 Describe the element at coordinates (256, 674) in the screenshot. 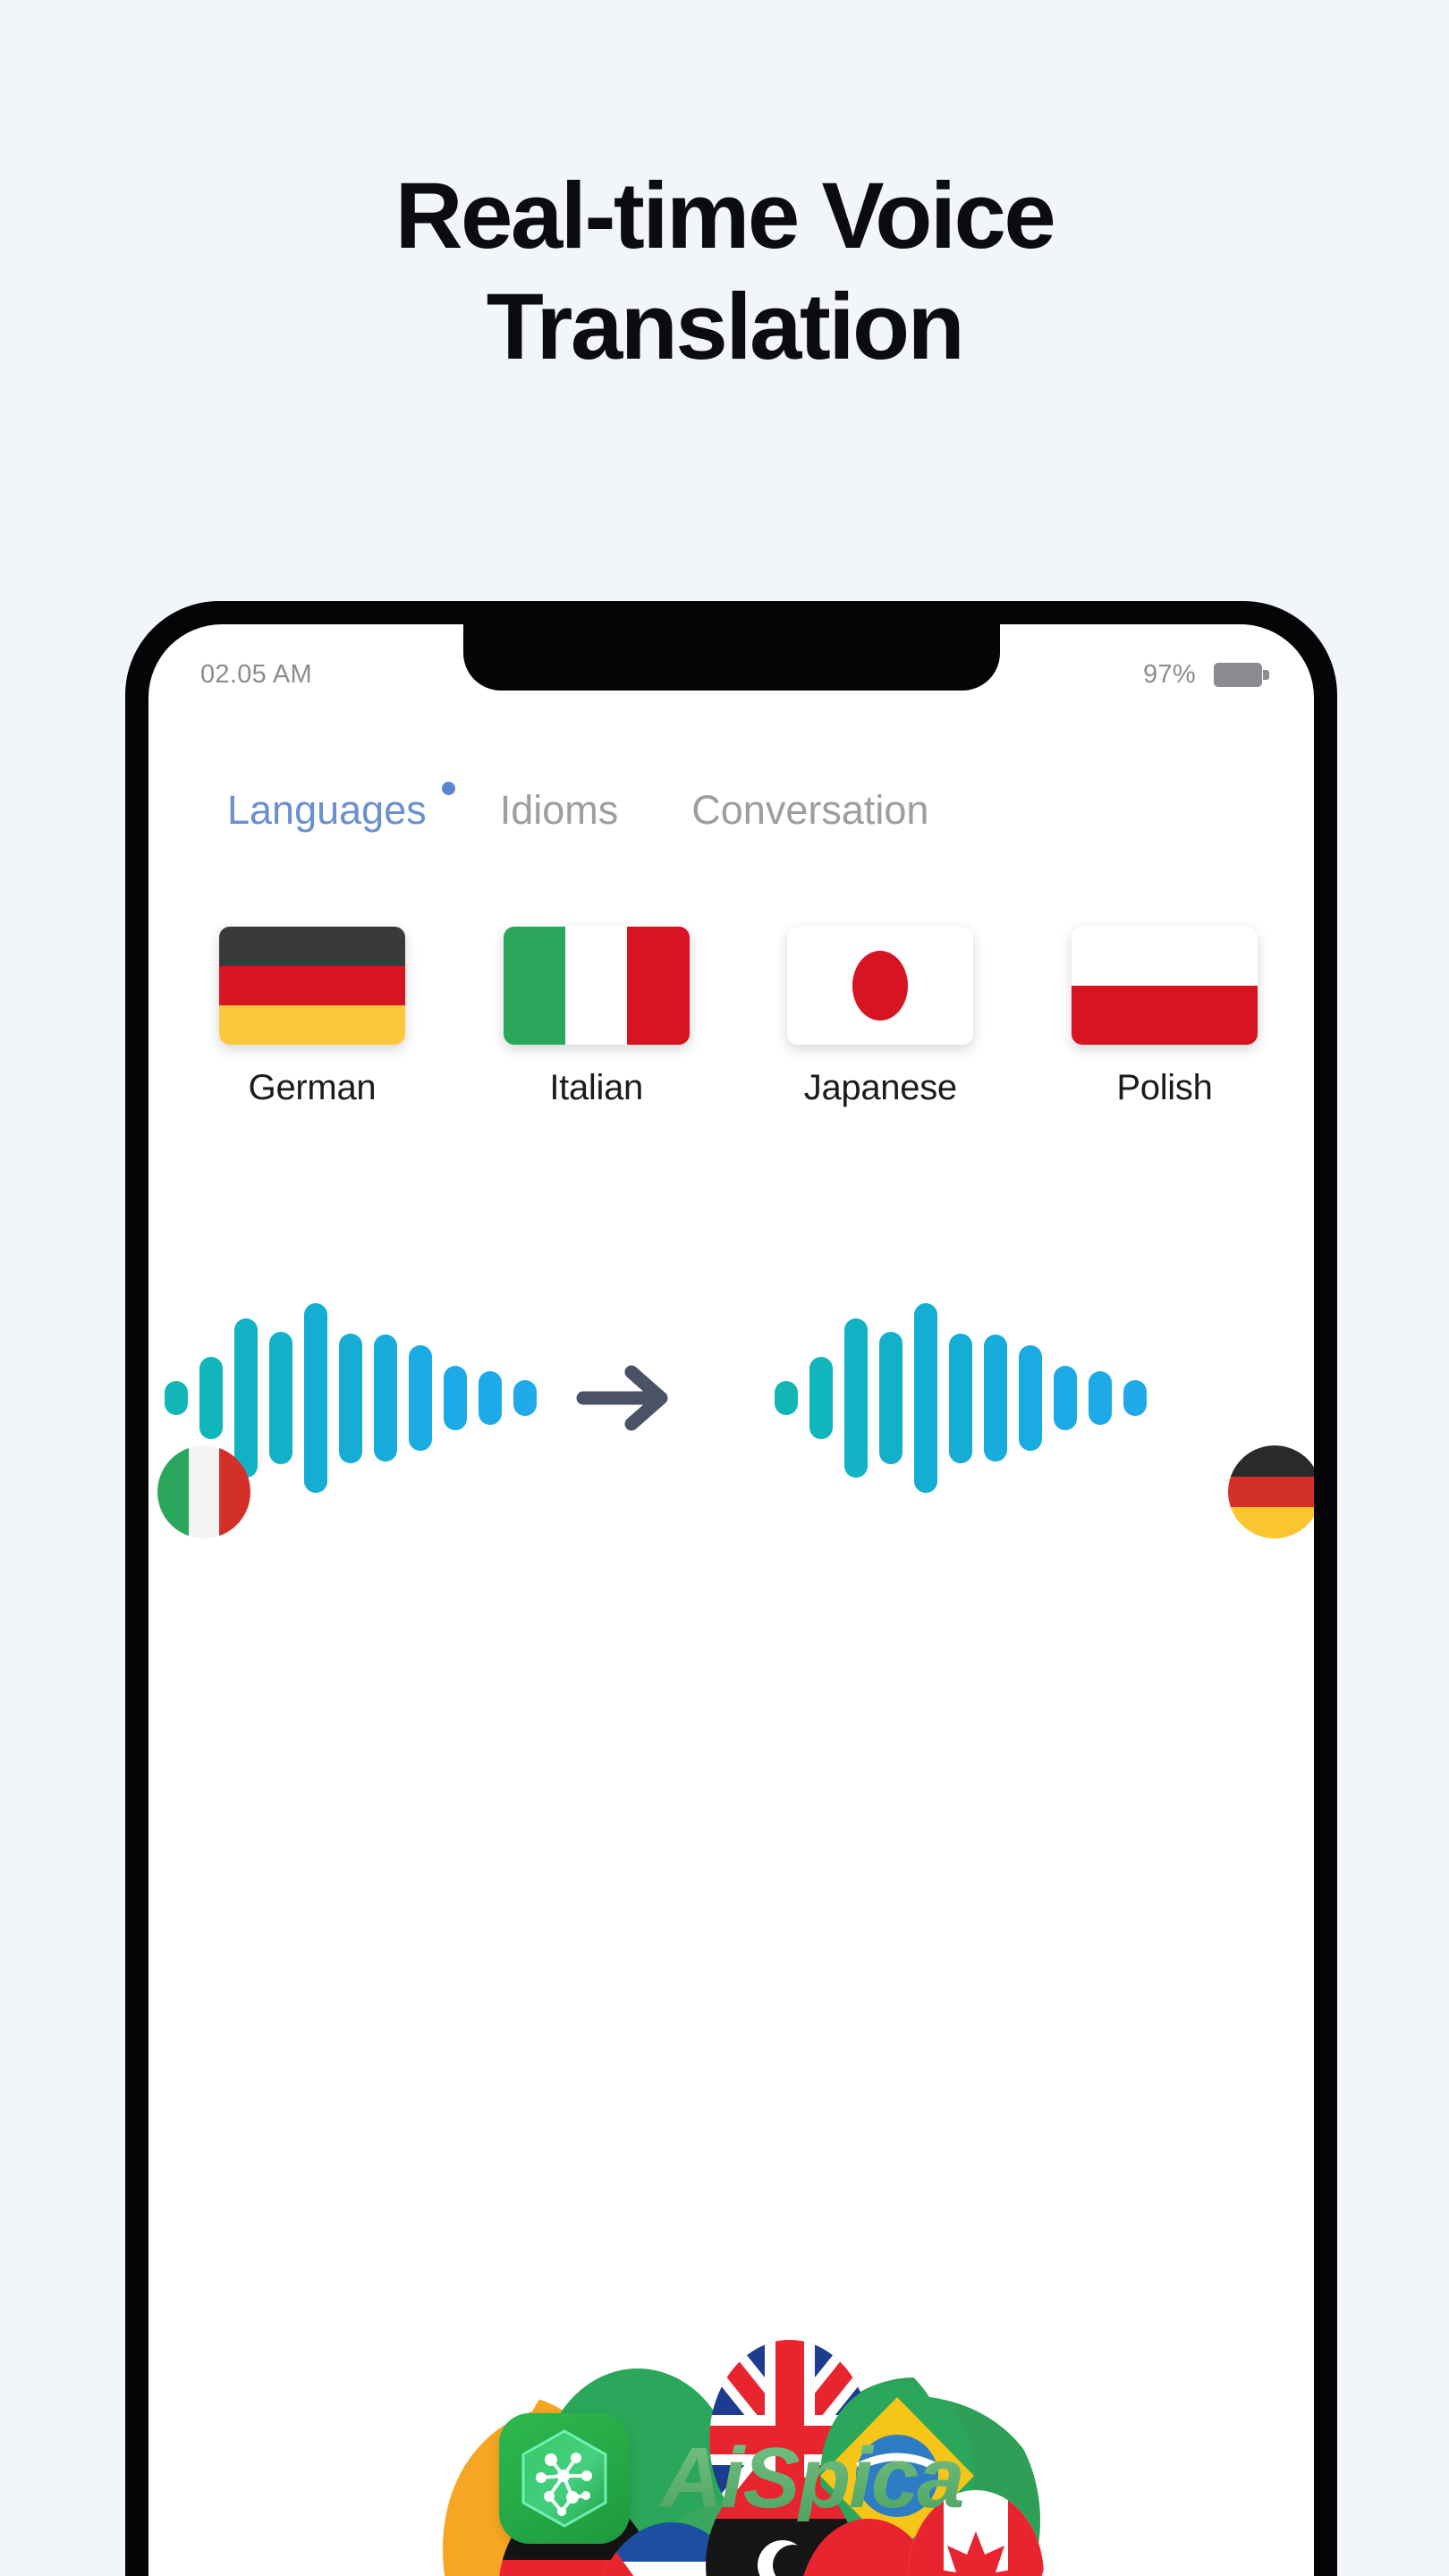

I see `status-bar-time: 02.05 AM` at that location.